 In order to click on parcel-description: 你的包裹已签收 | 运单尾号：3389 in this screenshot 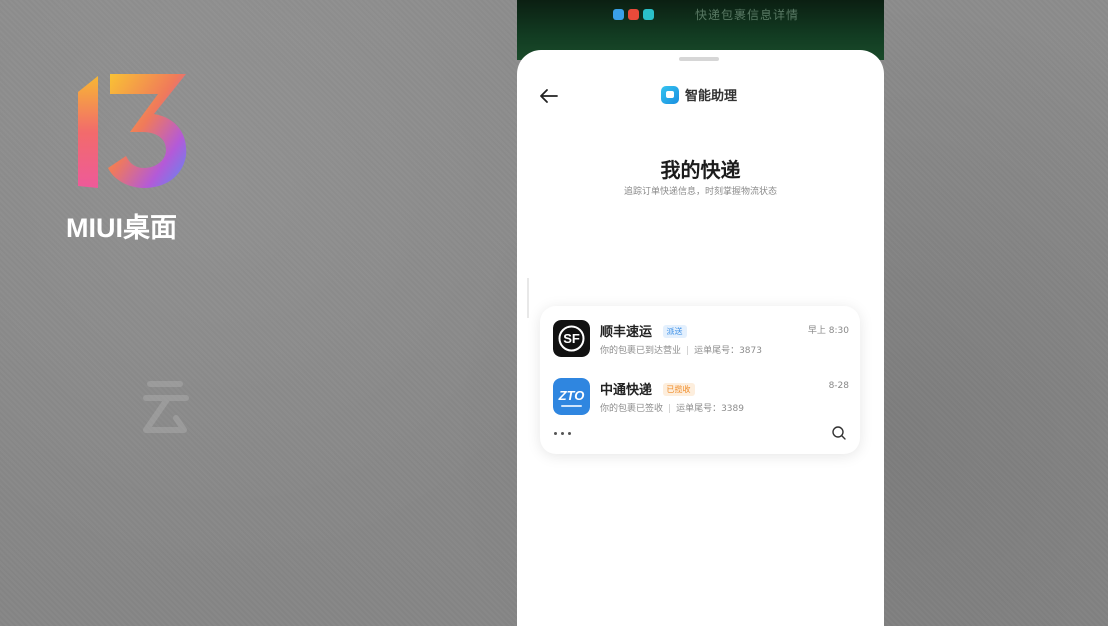, I will do `click(672, 407)`.